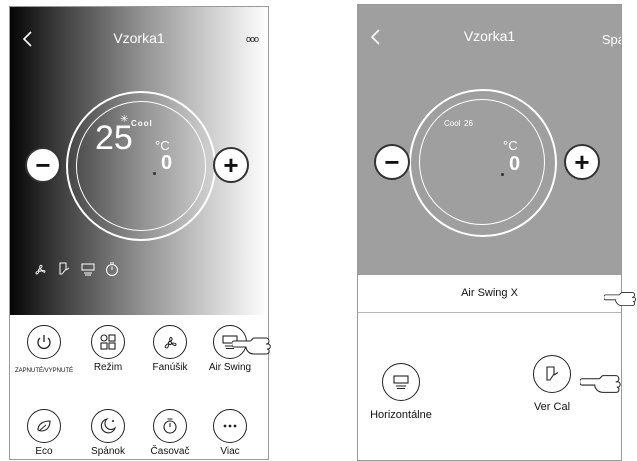 This screenshot has height=461, width=637. What do you see at coordinates (44, 426) in the screenshot?
I see `eco-leaf-icon` at bounding box center [44, 426].